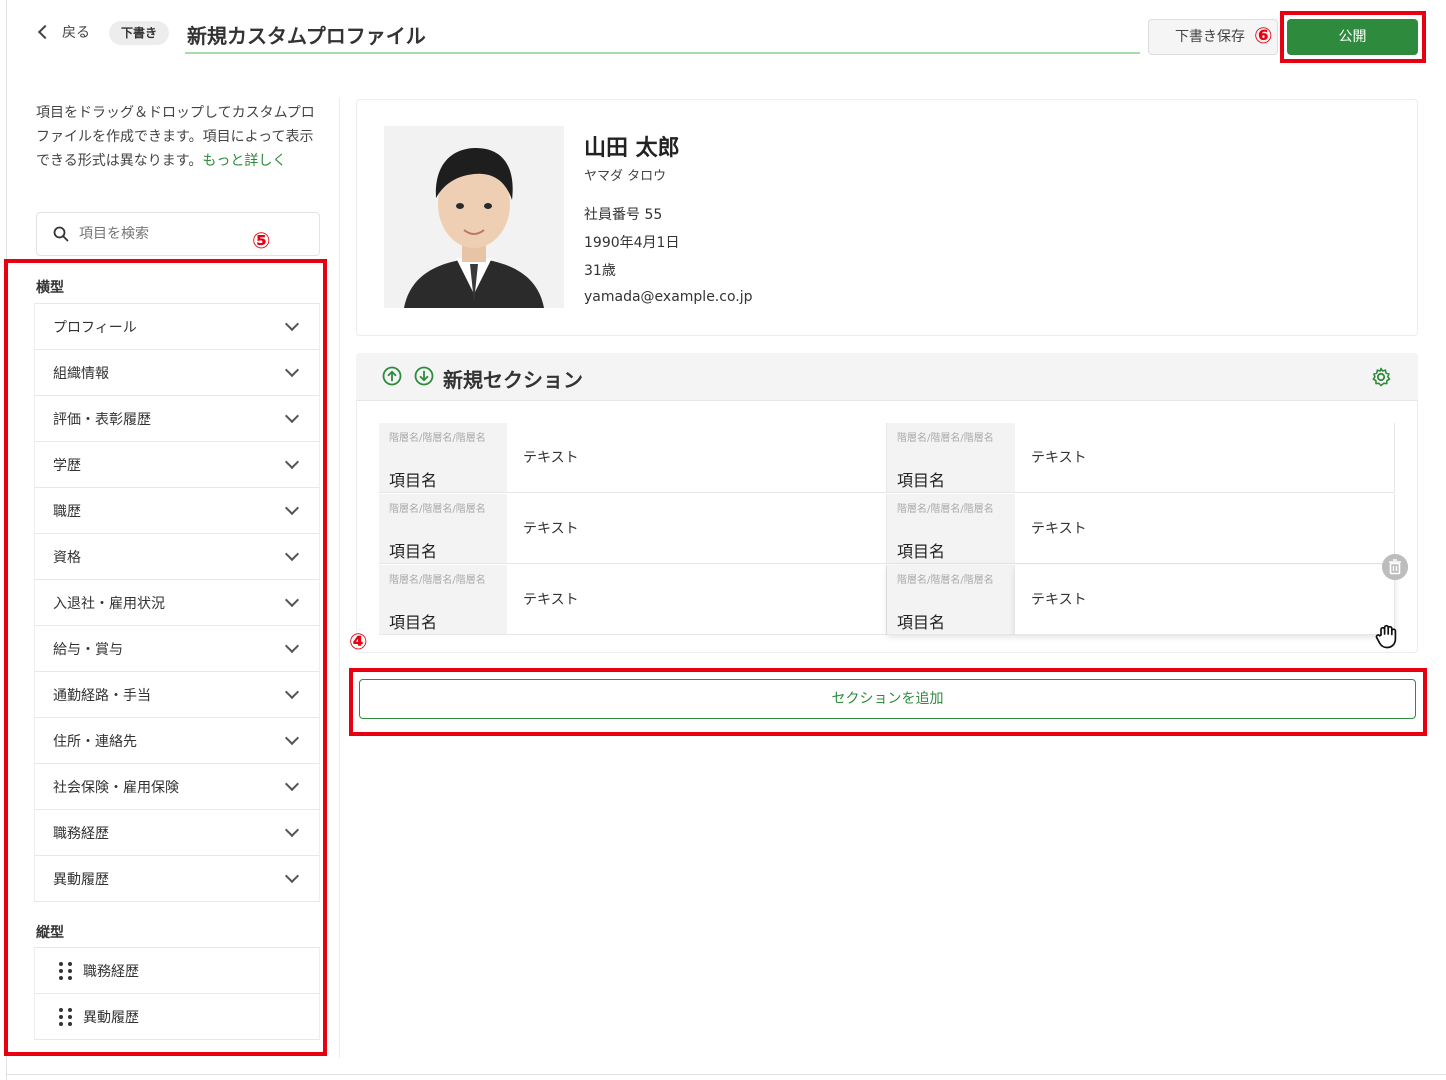 This screenshot has width=1446, height=1080. I want to click on profile-birthday: 1990年4月1日, so click(632, 243).